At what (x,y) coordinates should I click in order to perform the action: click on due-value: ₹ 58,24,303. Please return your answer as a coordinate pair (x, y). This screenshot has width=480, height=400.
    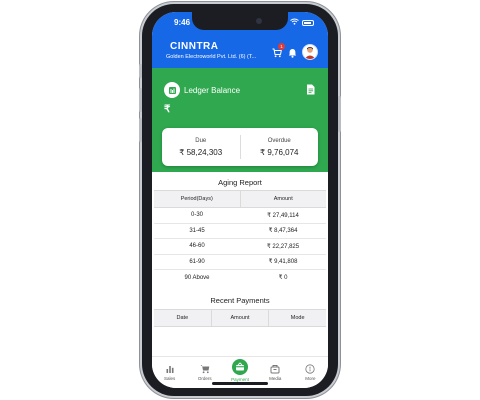
    Looking at the image, I should click on (201, 152).